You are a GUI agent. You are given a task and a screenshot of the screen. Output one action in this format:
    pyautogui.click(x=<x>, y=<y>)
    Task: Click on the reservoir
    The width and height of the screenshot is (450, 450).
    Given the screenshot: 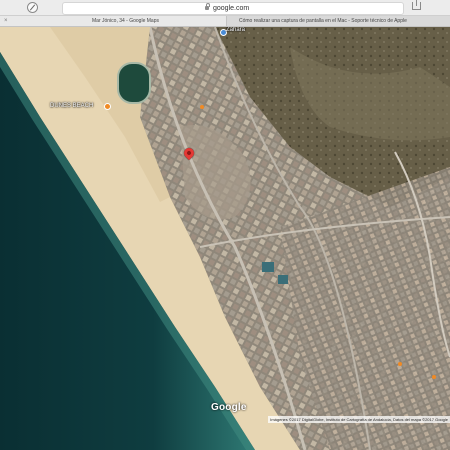 What is the action you would take?
    pyautogui.click(x=134, y=83)
    